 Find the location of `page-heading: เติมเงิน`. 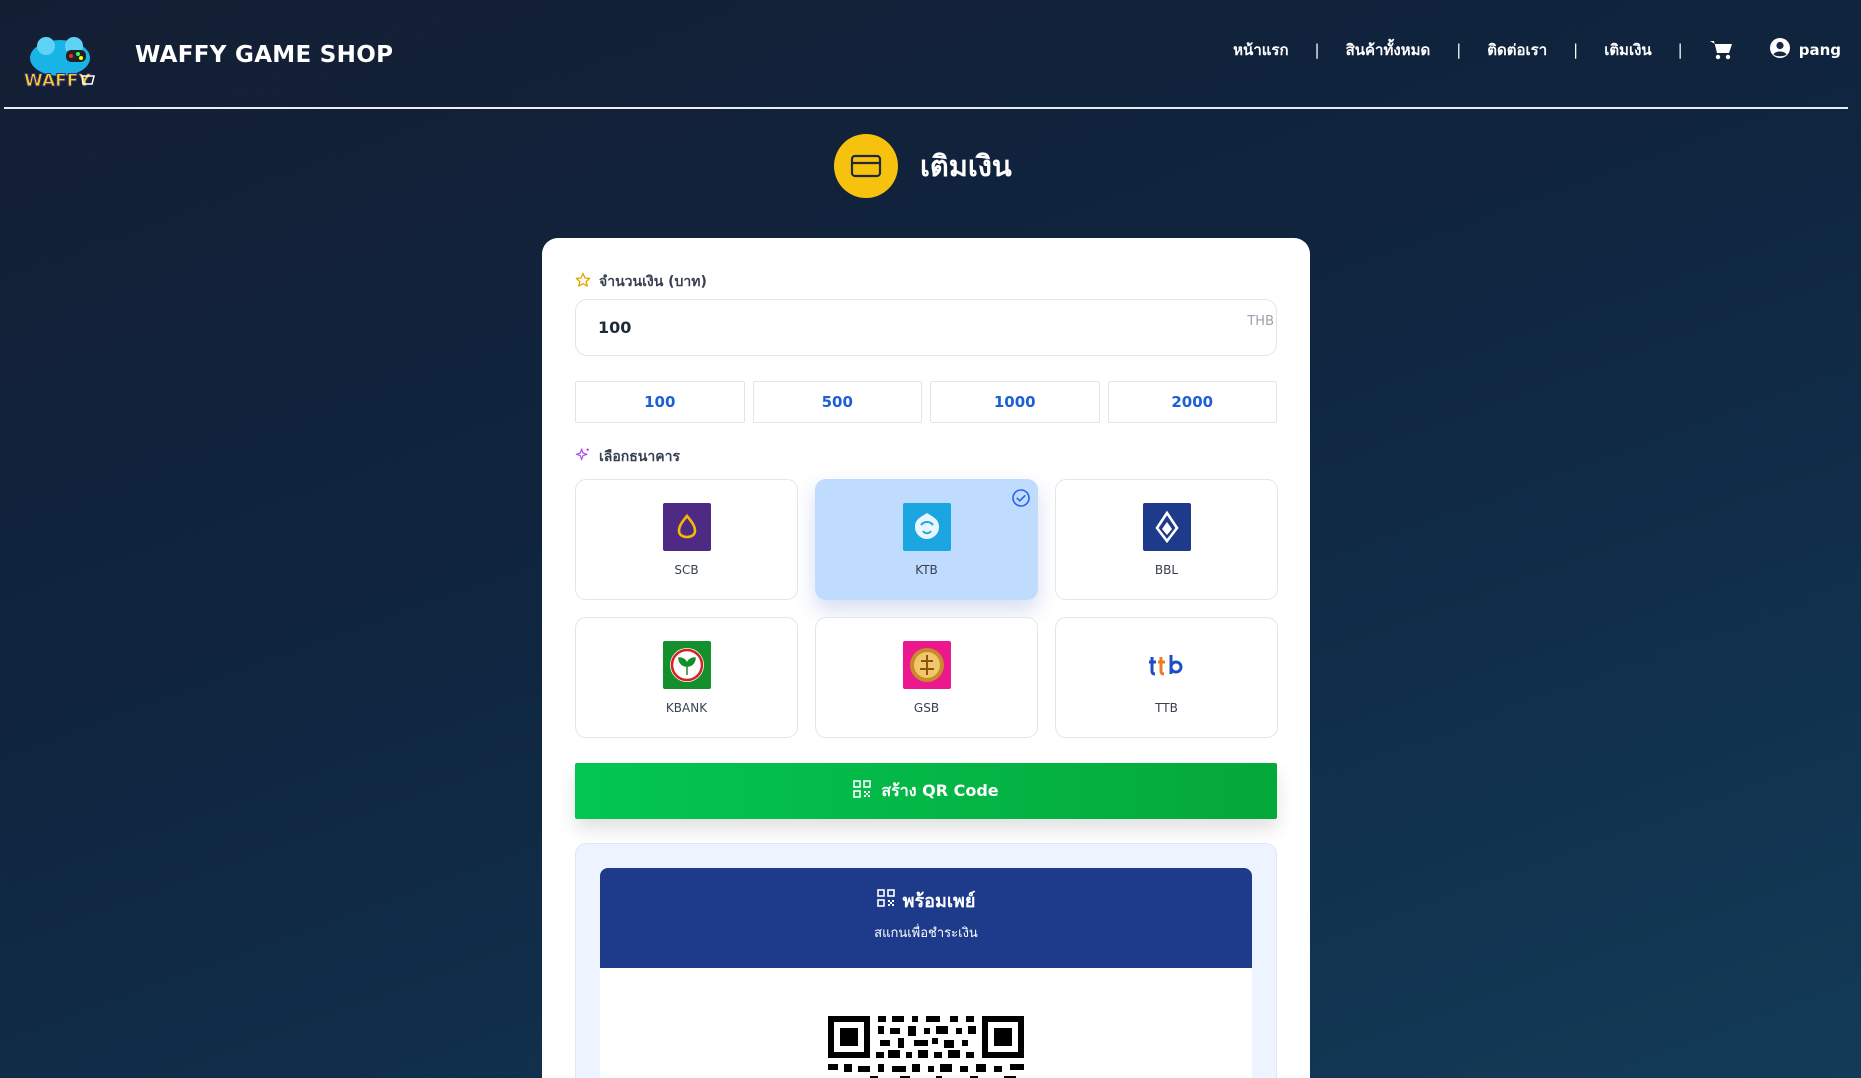

page-heading: เติมเงิน is located at coordinates (923, 166).